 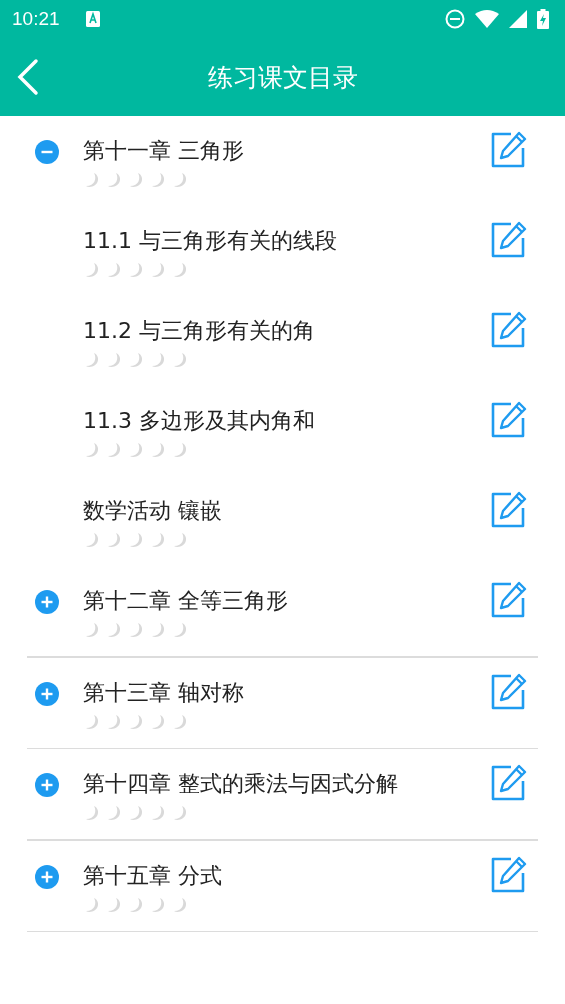 I want to click on do-not-disturb-icon, so click(x=455, y=19).